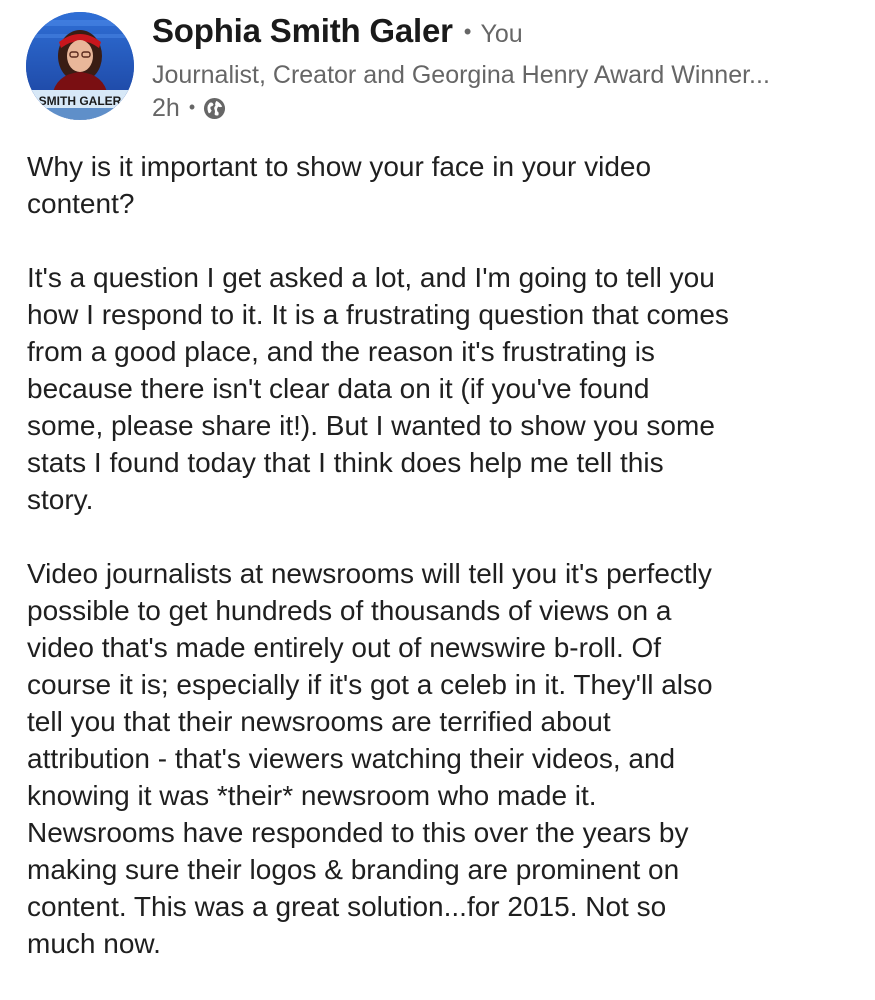 This screenshot has height=1000, width=875. Describe the element at coordinates (80, 101) in the screenshot. I see `avatar-nameplate-text: SMITH GALER` at that location.